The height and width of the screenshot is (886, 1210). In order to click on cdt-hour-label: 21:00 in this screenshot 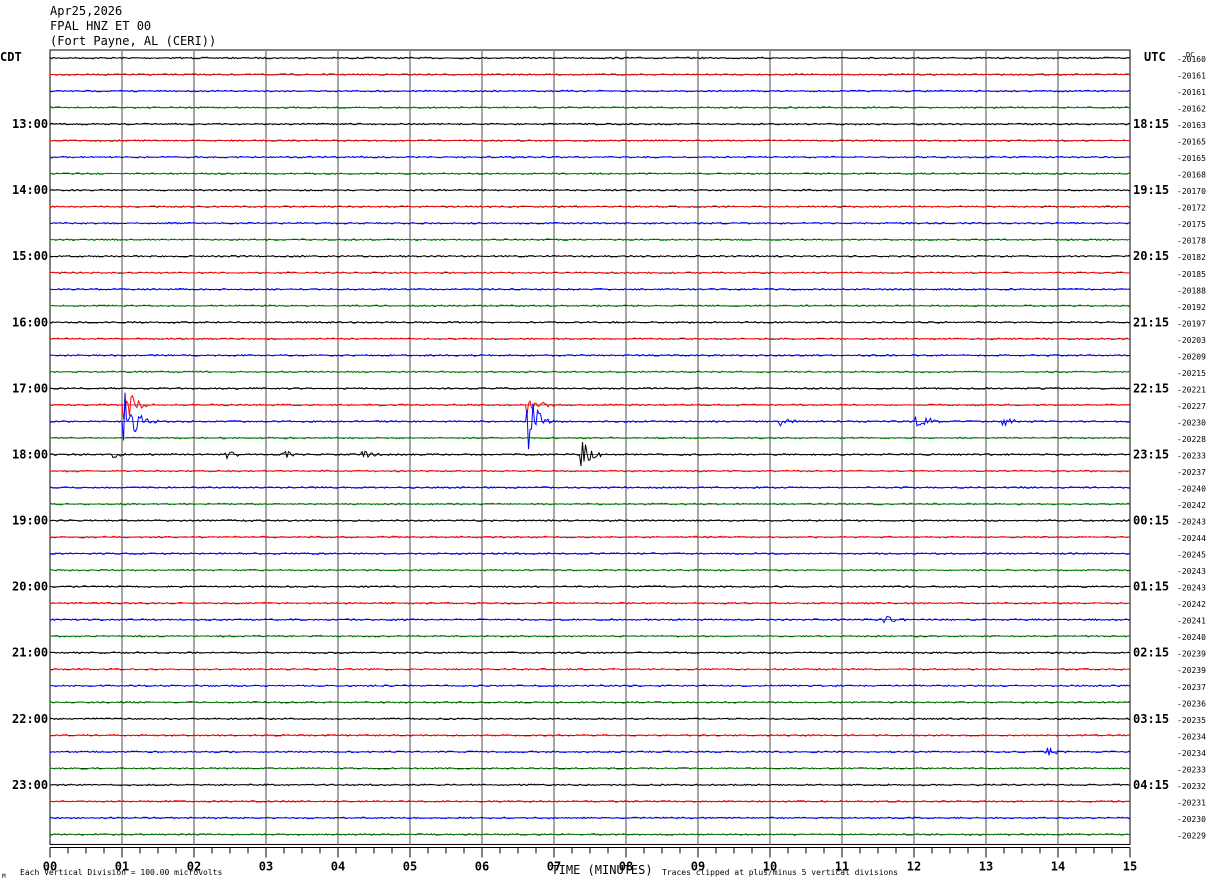, I will do `click(30, 653)`.